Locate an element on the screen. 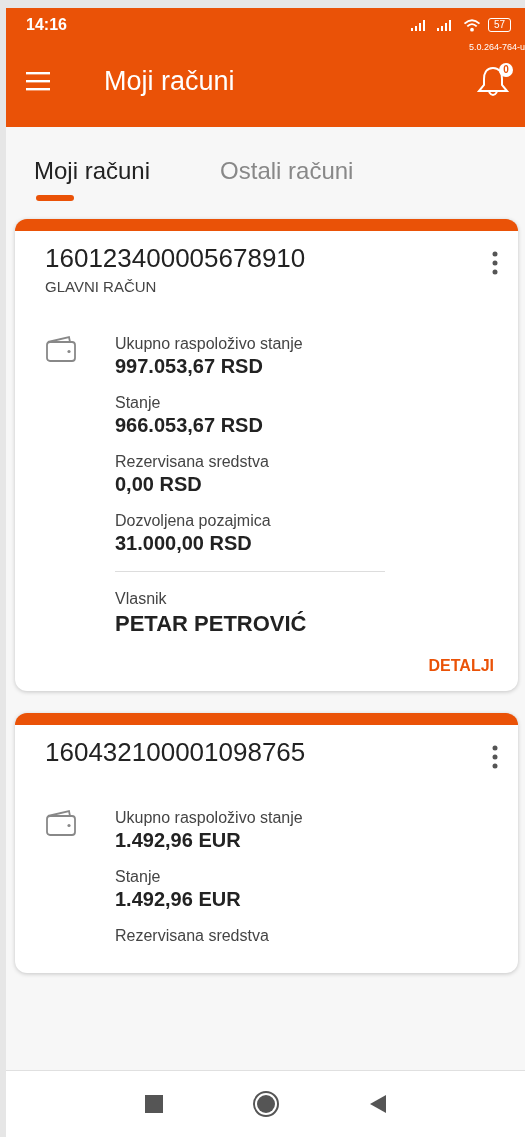 The width and height of the screenshot is (525, 1137). details-link: DETALJI is located at coordinates (461, 666).